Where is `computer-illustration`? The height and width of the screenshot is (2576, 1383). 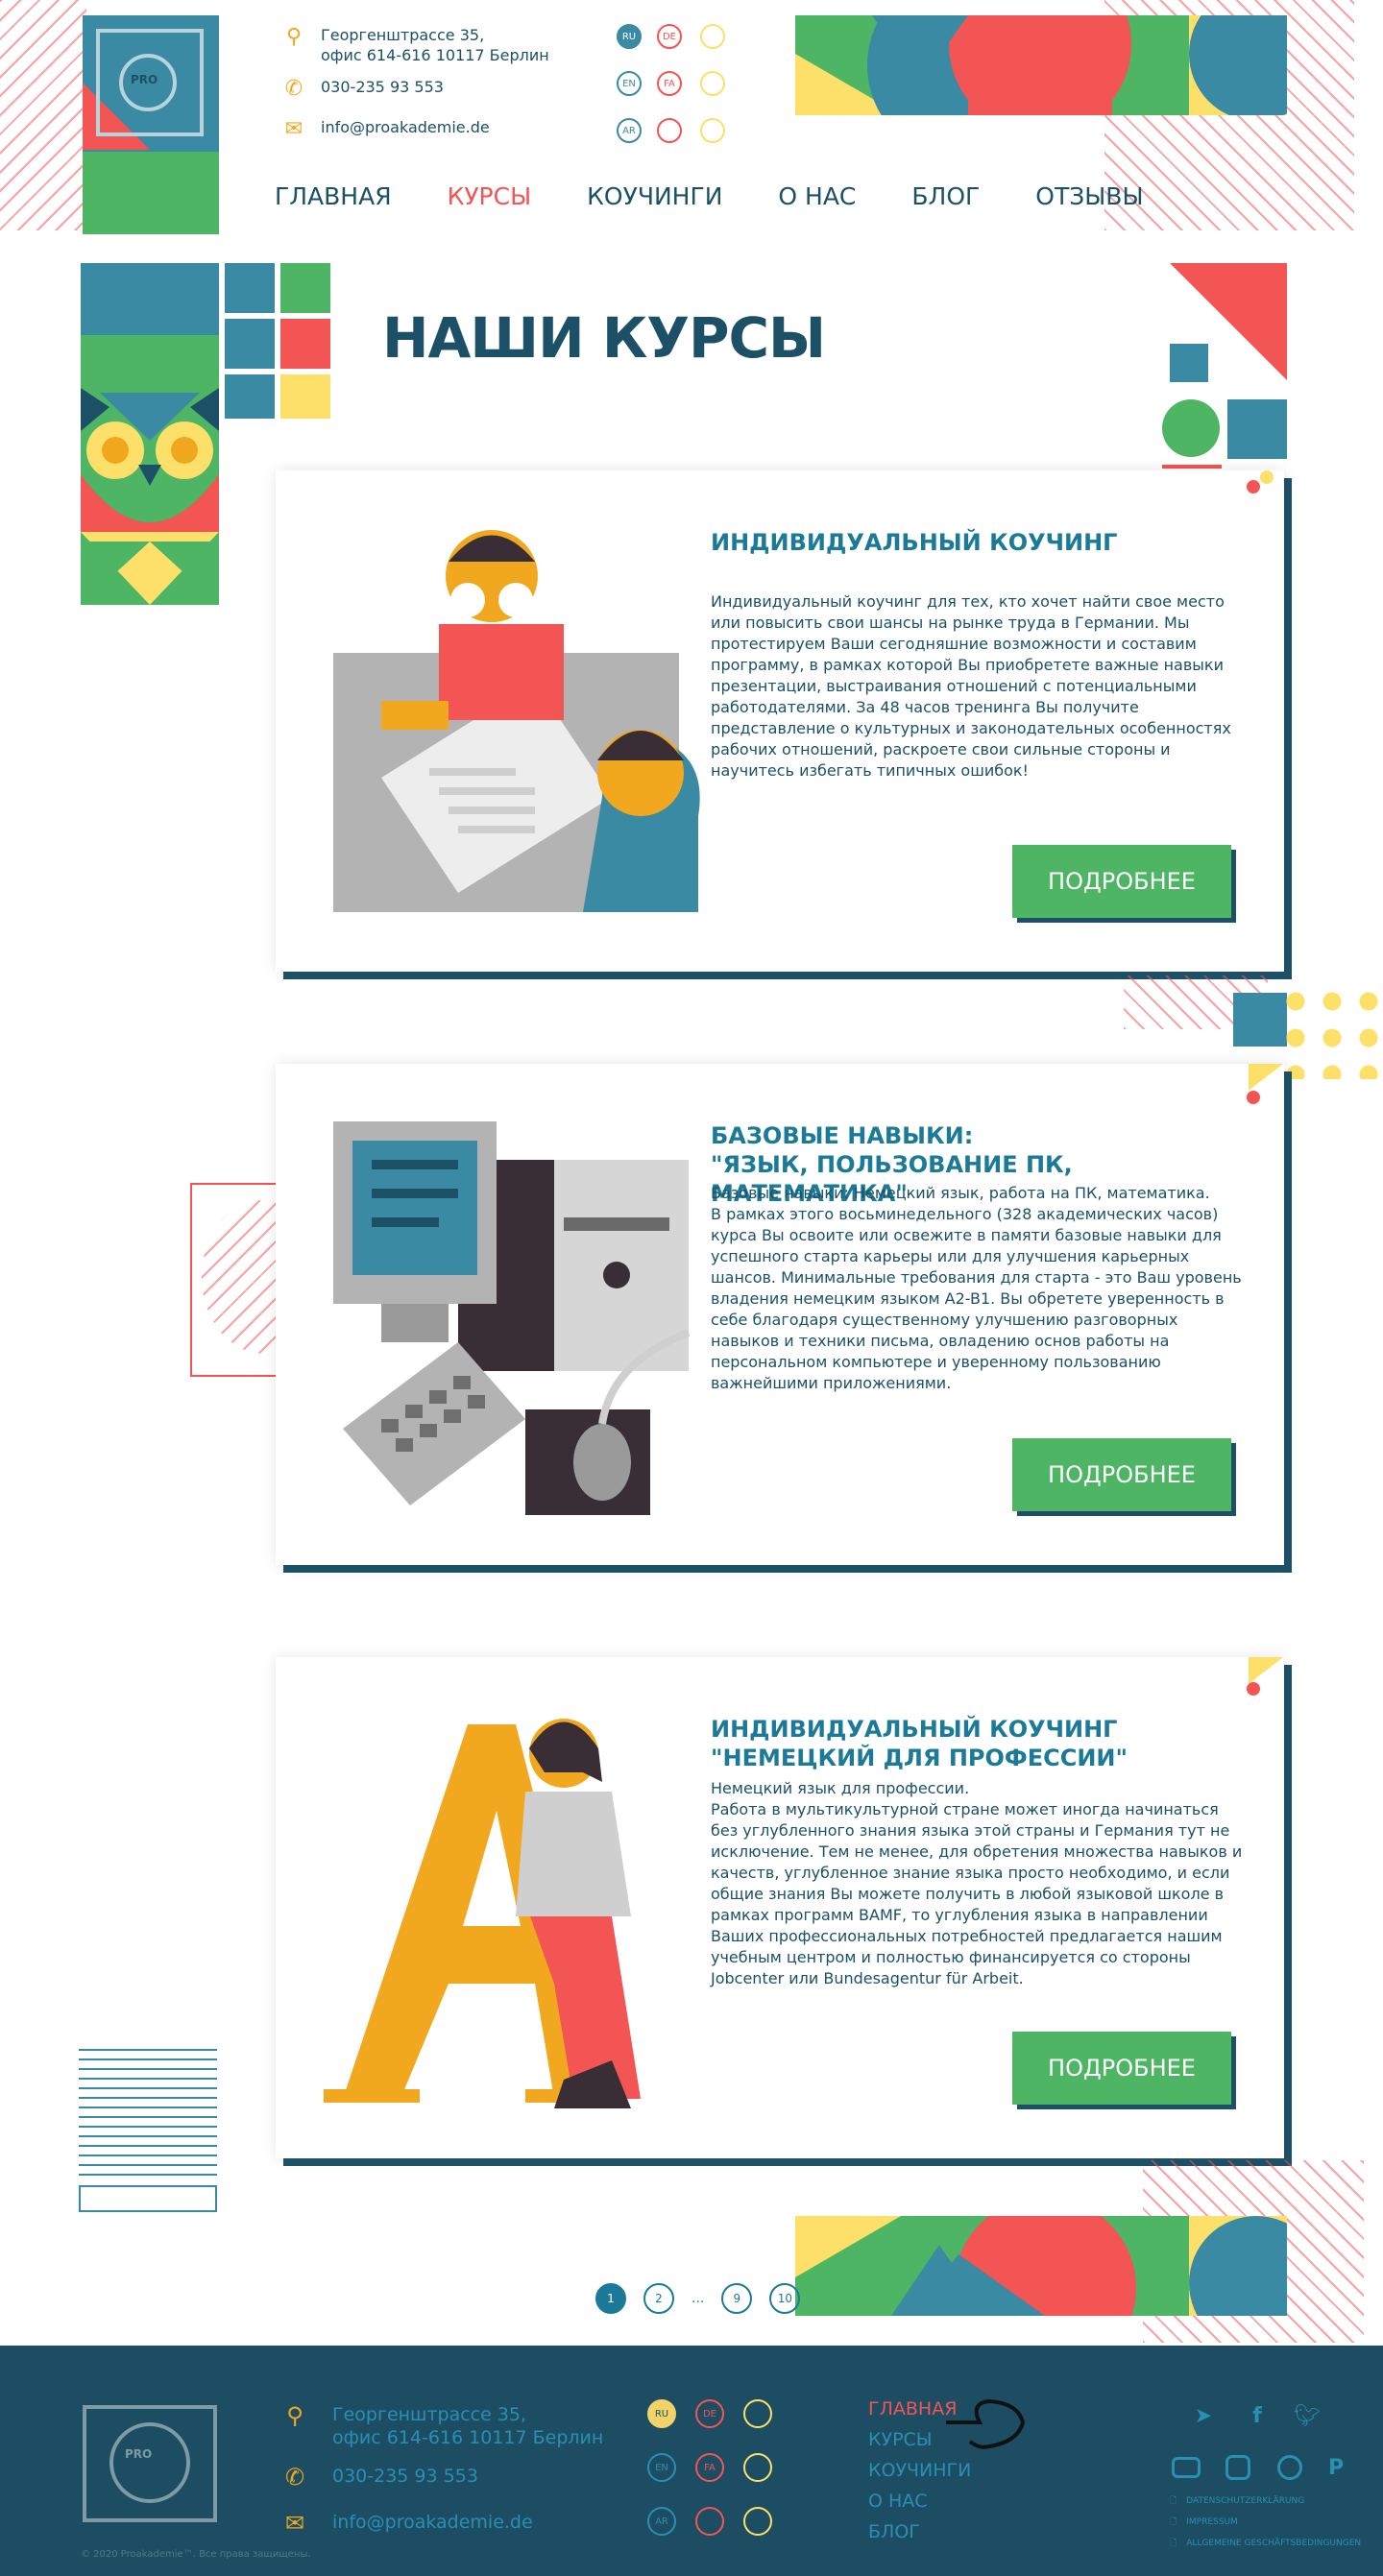 computer-illustration is located at coordinates (512, 1318).